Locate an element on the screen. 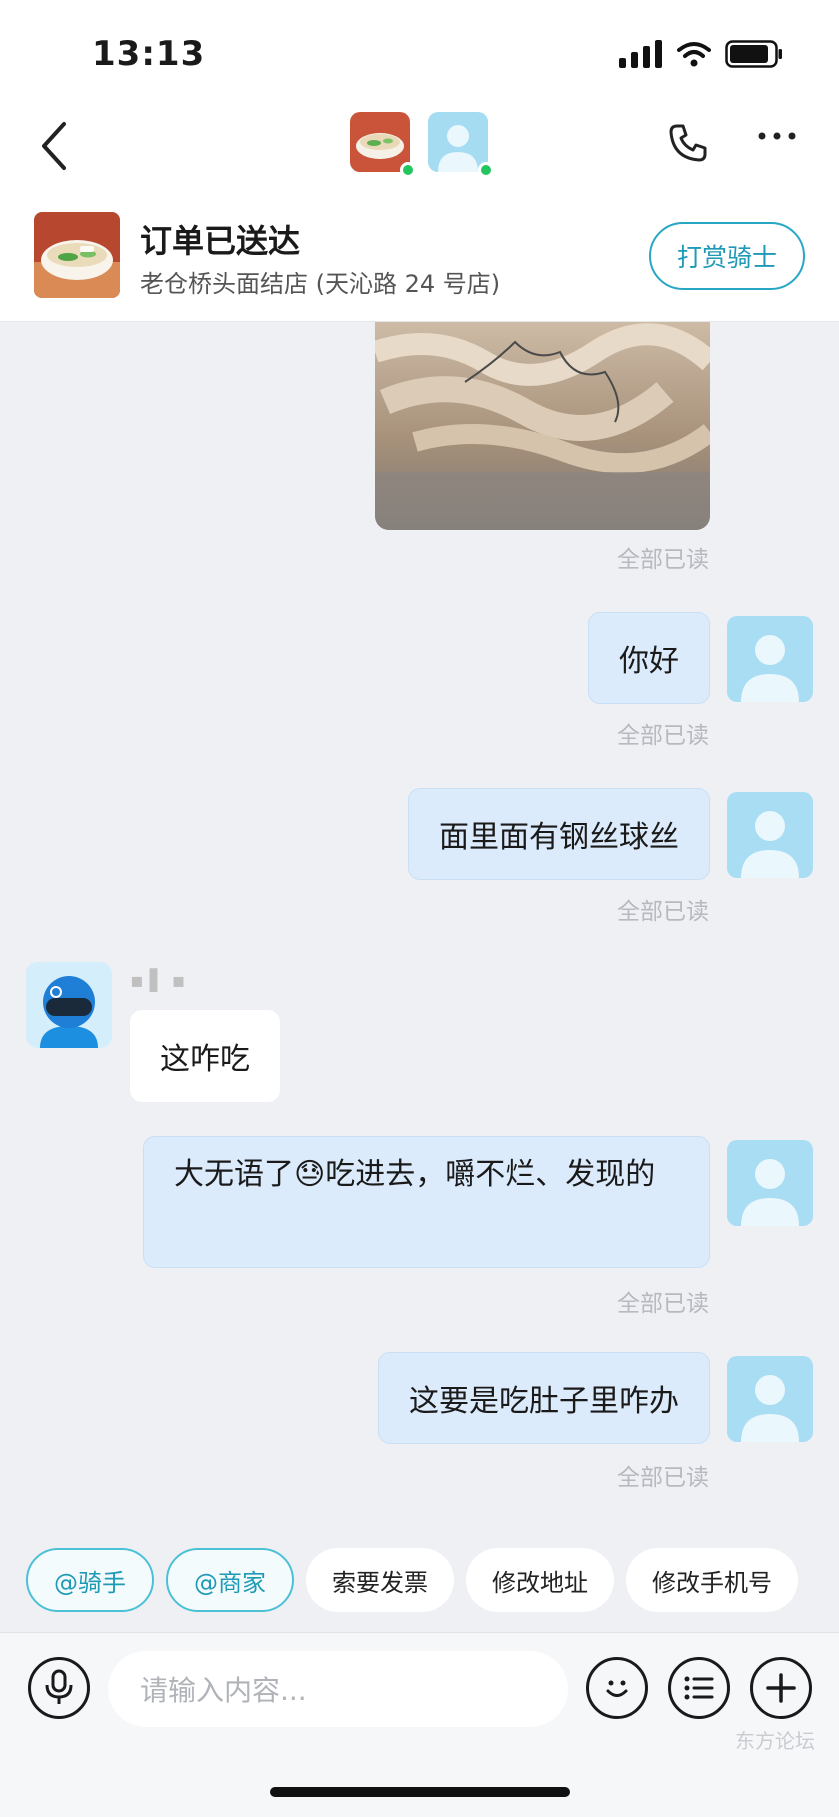 The width and height of the screenshot is (839, 1817). chat-header is located at coordinates (419, 155).